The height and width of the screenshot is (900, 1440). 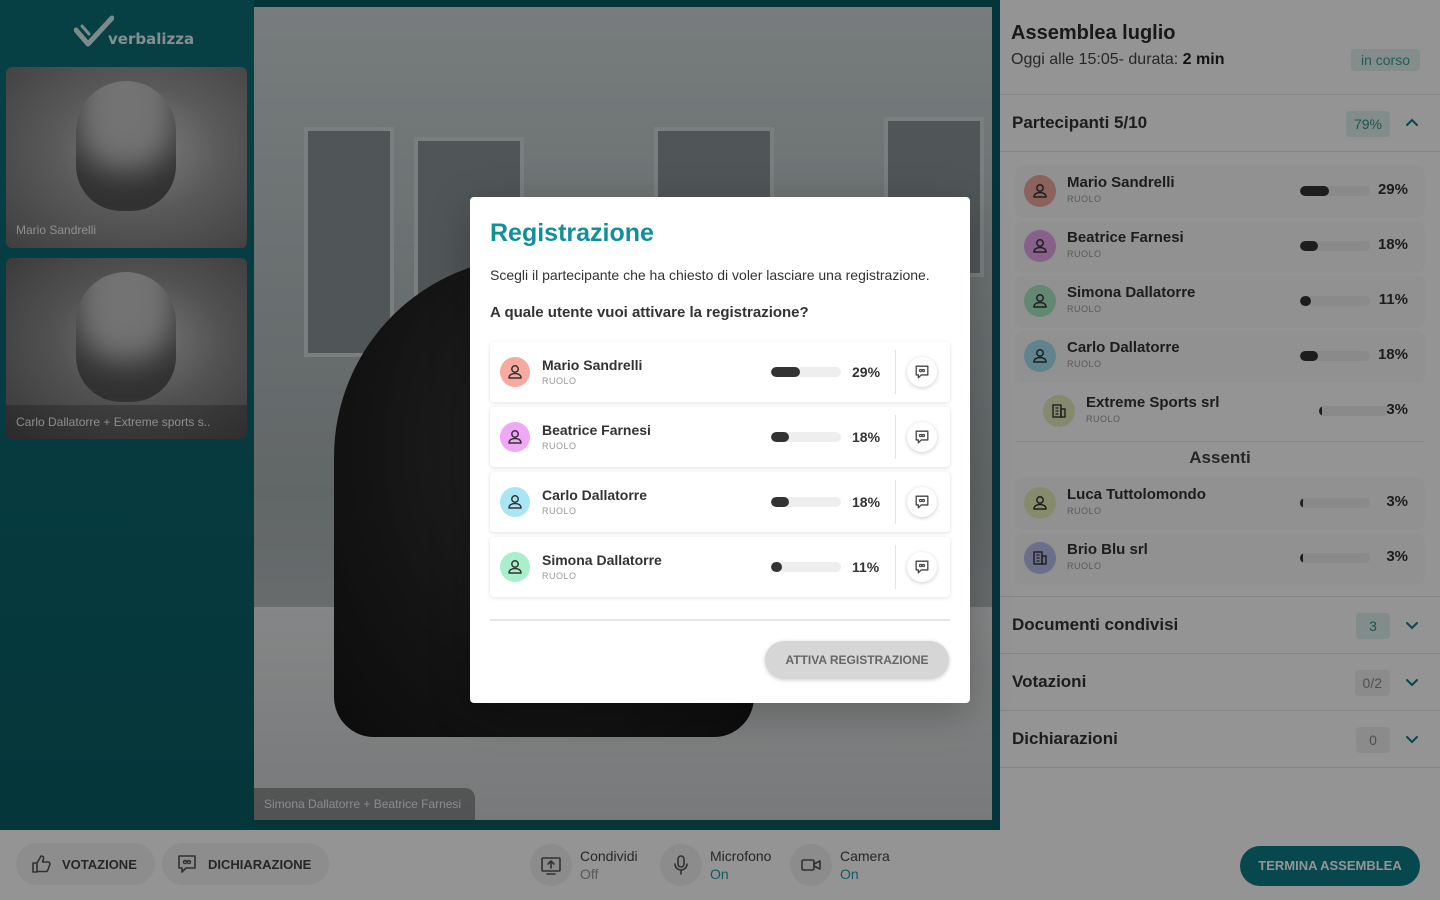 I want to click on recording-user-row: Beatrice Farnesi RUOLO 18%, so click(x=720, y=437).